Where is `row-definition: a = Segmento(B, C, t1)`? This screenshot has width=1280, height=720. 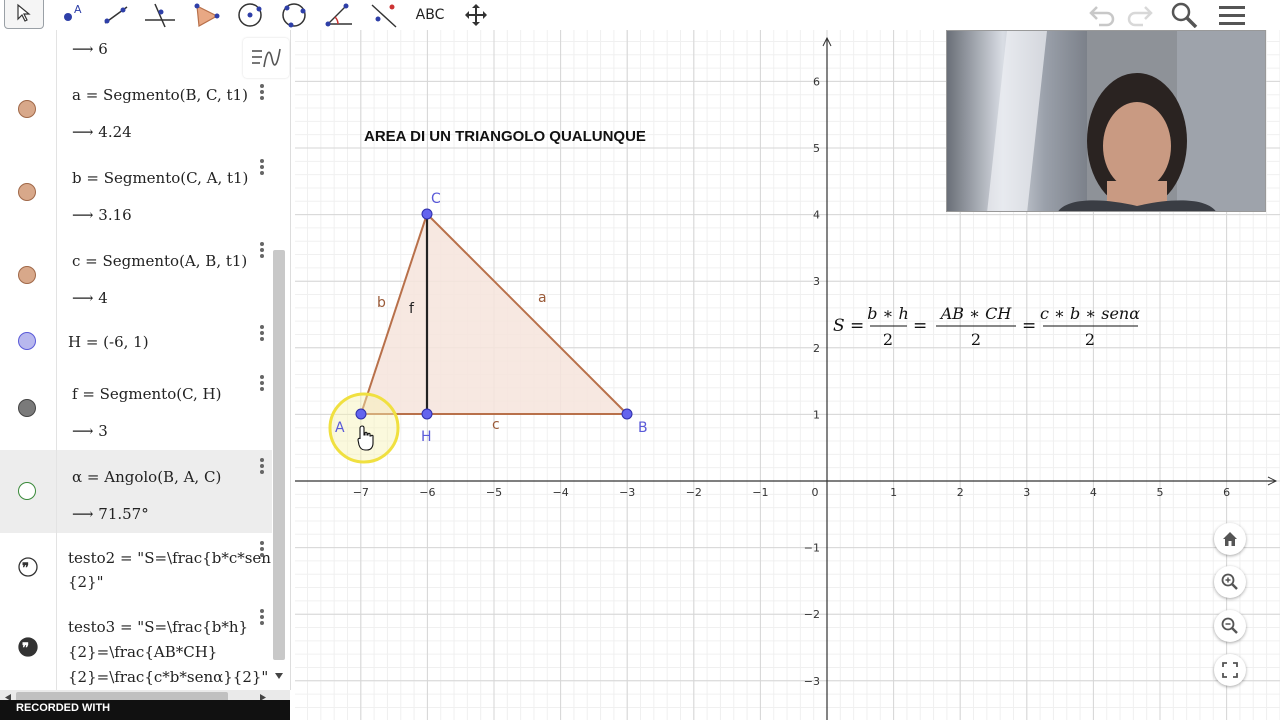 row-definition: a = Segmento(B, C, t1) is located at coordinates (160, 95).